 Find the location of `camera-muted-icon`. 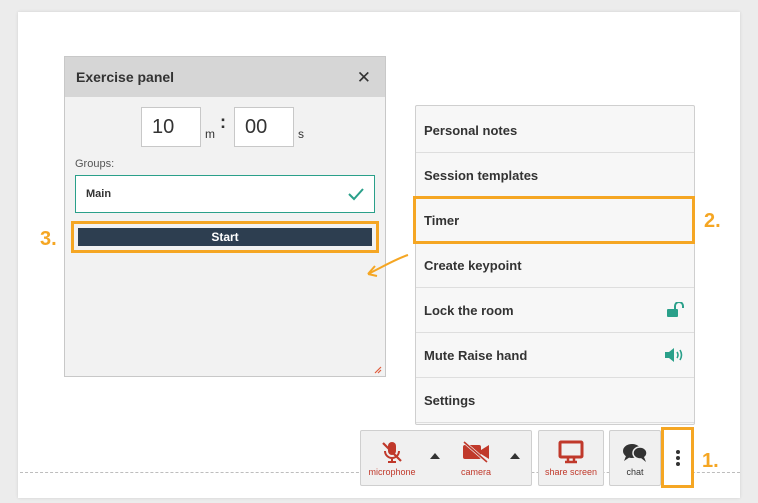

camera-muted-icon is located at coordinates (476, 452).